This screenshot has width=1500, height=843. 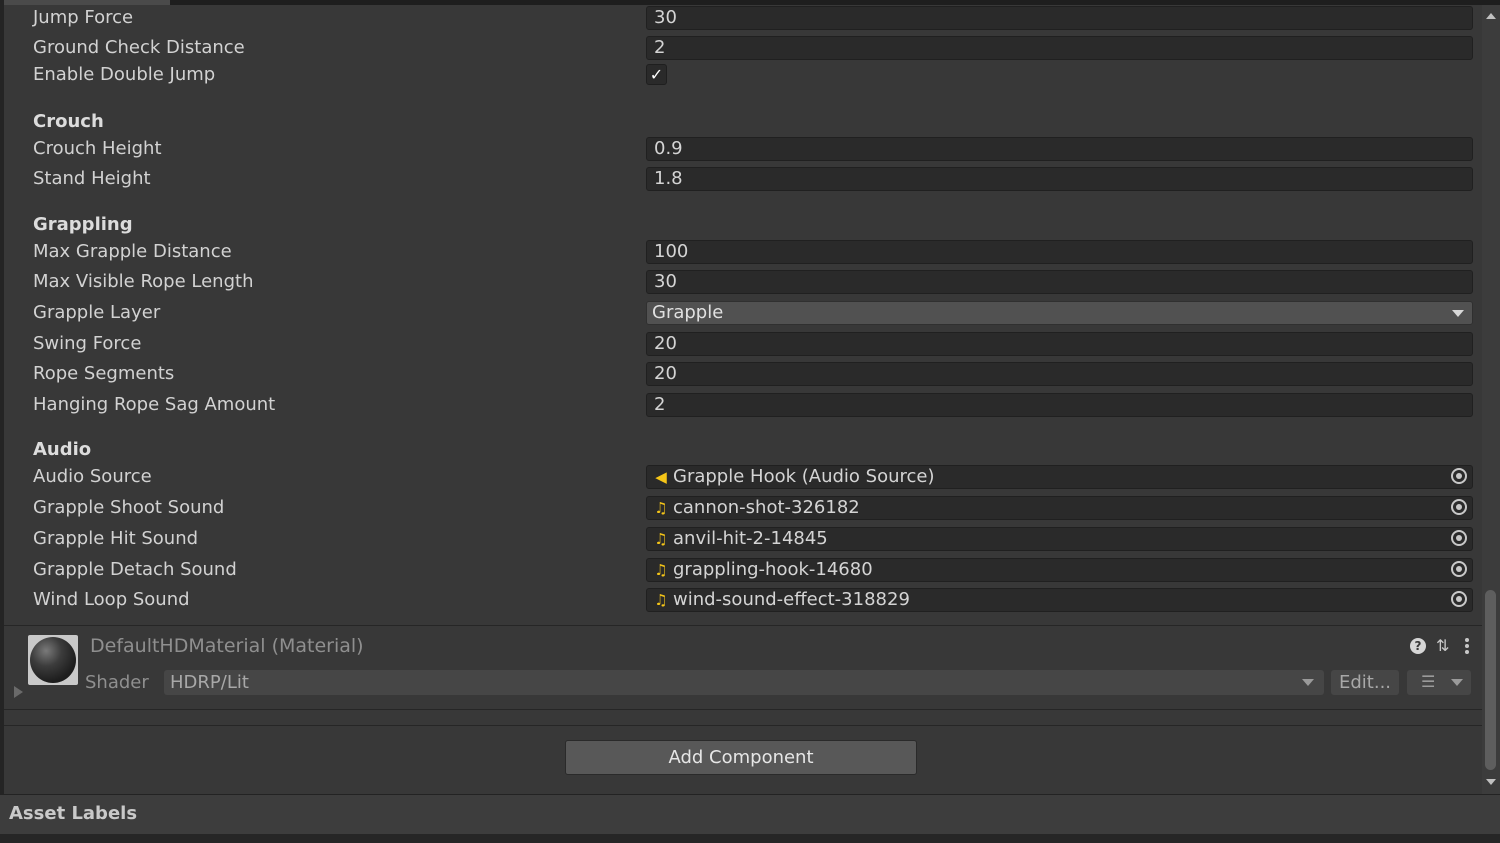 I want to click on presets-icon: ⇅, so click(x=1442, y=646).